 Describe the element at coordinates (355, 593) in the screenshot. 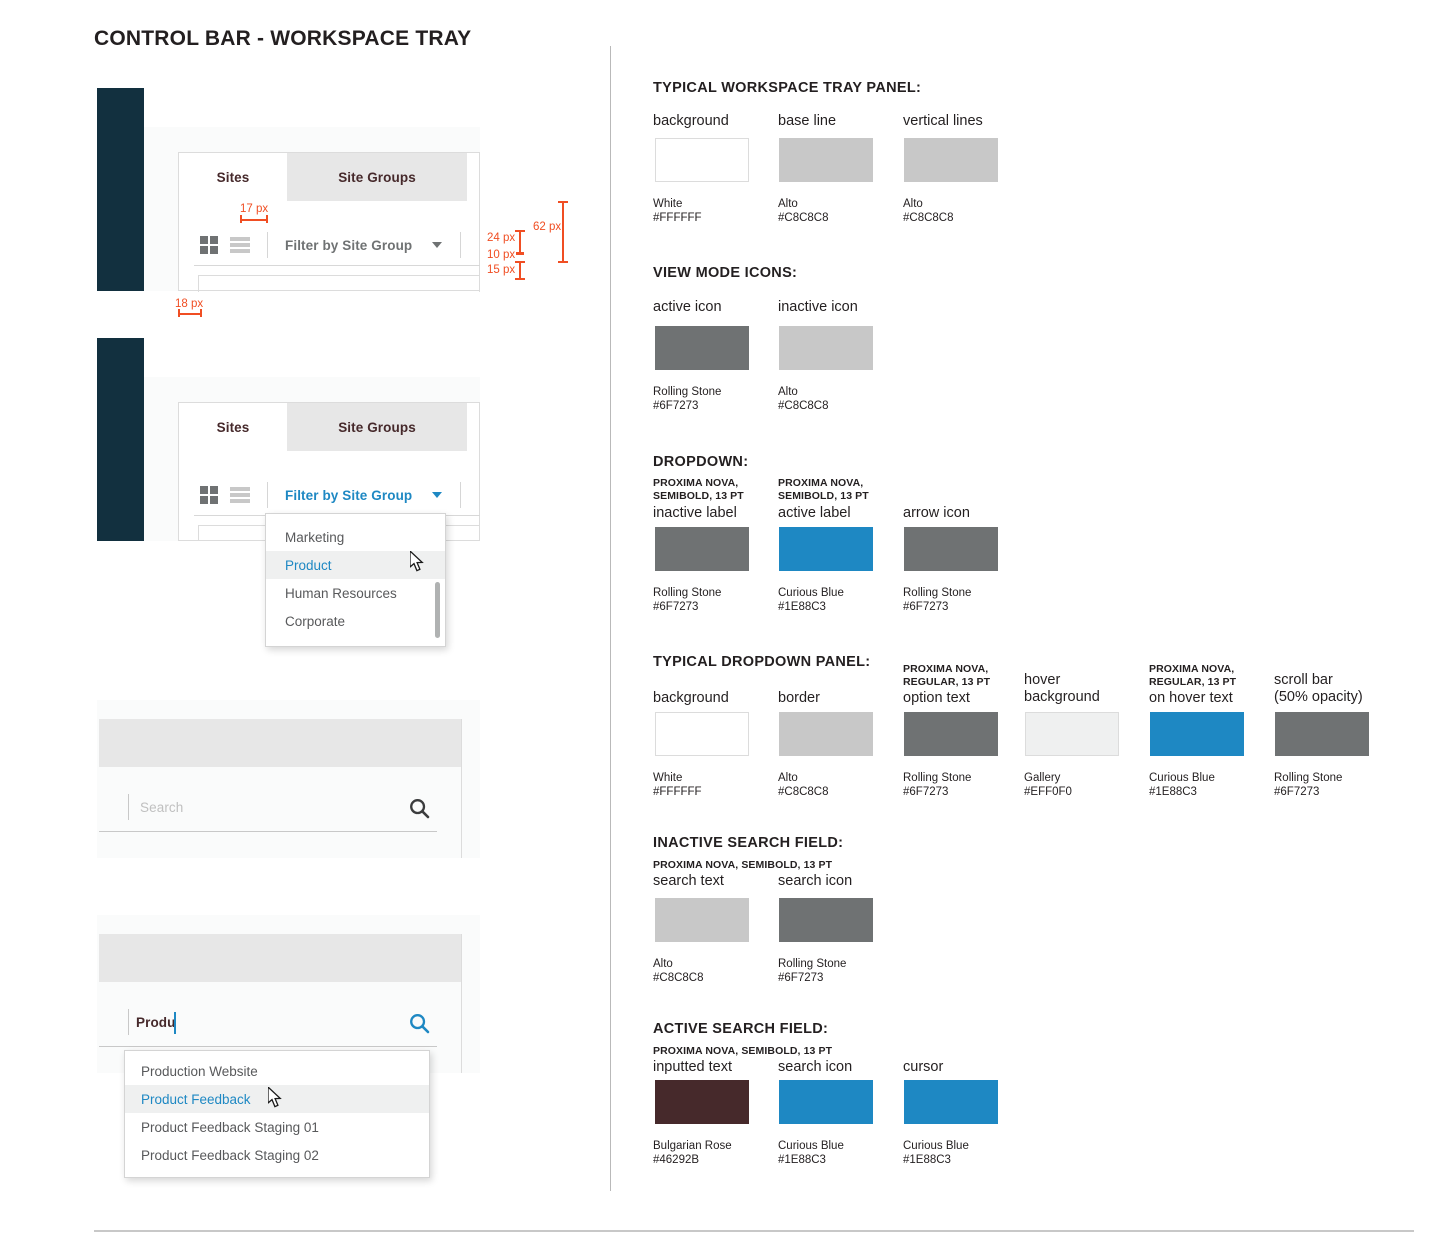

I see `dropdown-option: Human Resources` at that location.